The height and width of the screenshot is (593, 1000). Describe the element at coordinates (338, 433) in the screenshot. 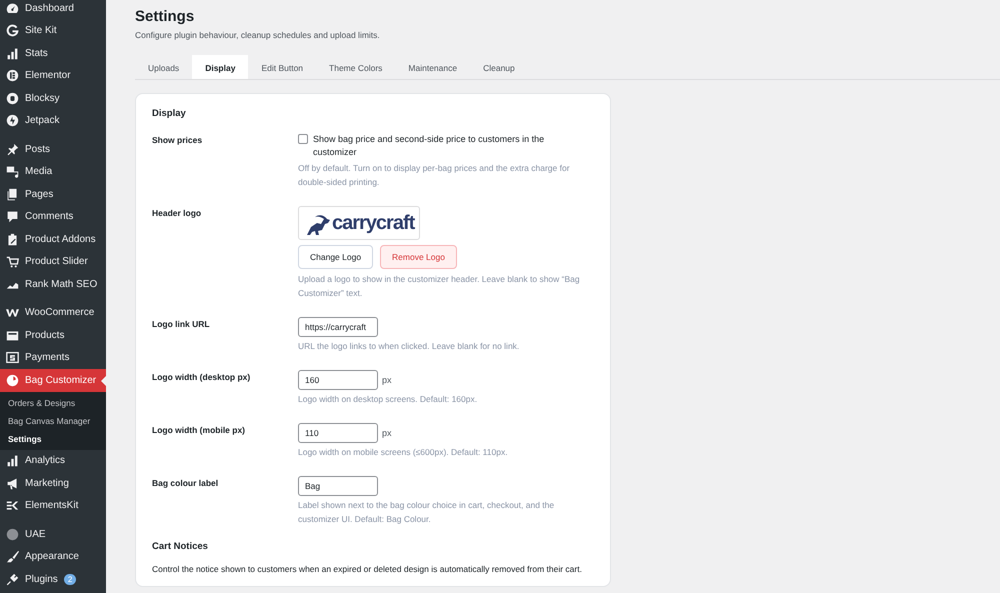

I see `input-field: 110` at that location.